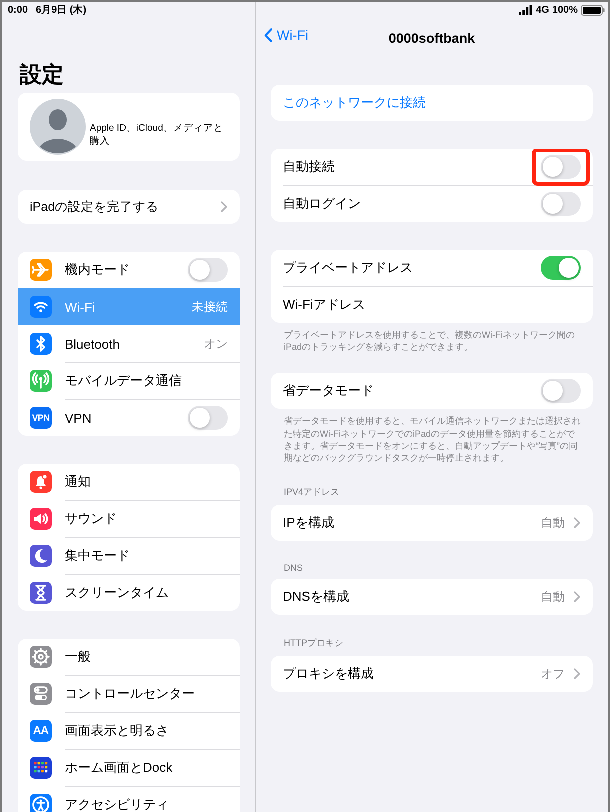 The width and height of the screenshot is (610, 812). I want to click on back-chevron-icon, so click(268, 35).